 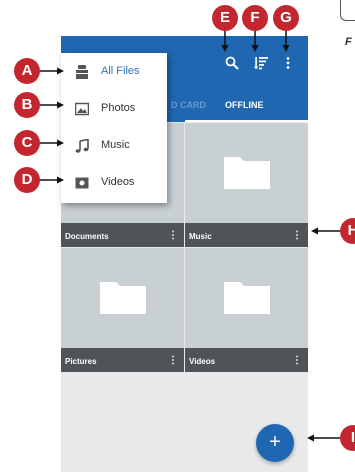 I want to click on callout-b: B, so click(x=27, y=105).